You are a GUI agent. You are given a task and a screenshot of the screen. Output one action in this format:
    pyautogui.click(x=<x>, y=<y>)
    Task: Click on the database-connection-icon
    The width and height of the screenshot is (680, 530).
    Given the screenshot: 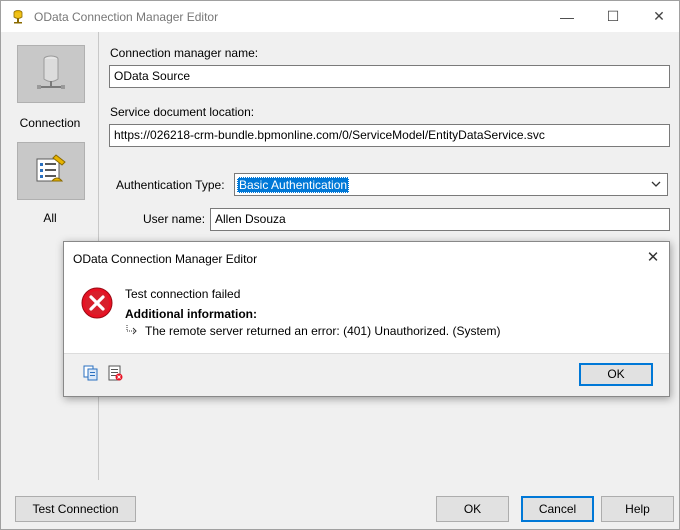 What is the action you would take?
    pyautogui.click(x=51, y=74)
    